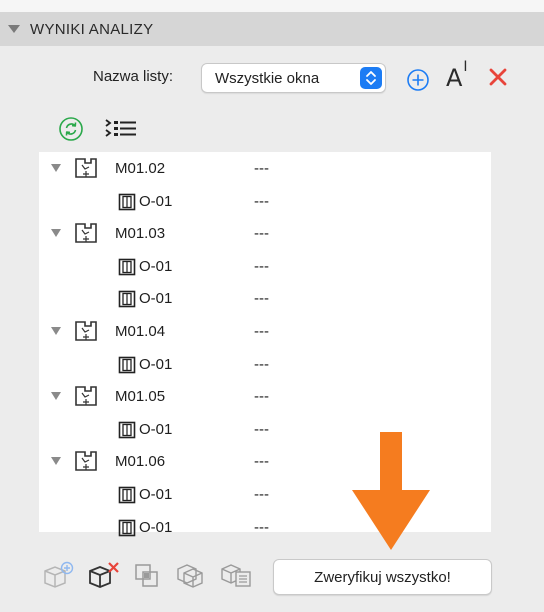  What do you see at coordinates (140, 234) in the screenshot?
I see `zone-name: M01.03` at bounding box center [140, 234].